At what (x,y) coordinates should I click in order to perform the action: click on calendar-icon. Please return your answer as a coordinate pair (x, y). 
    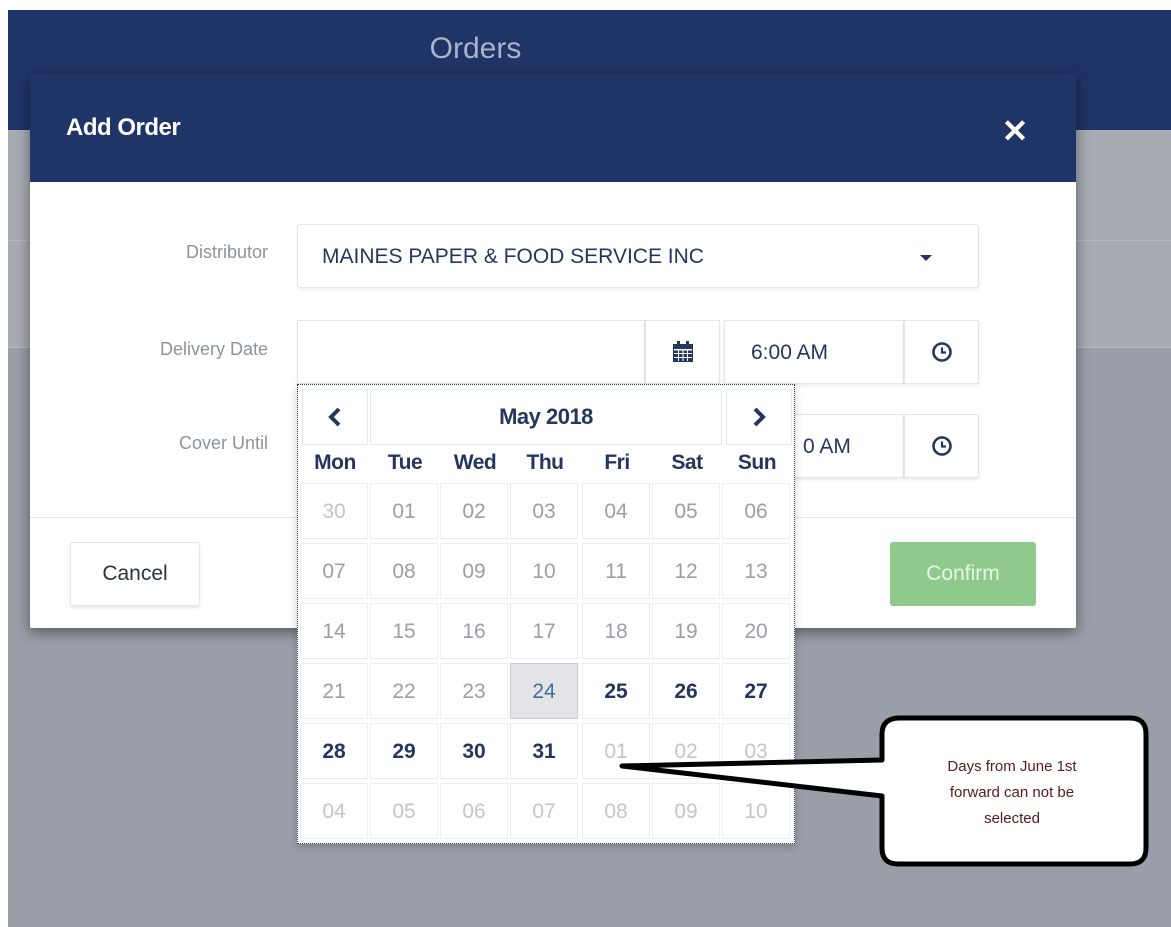
    Looking at the image, I should click on (682, 351).